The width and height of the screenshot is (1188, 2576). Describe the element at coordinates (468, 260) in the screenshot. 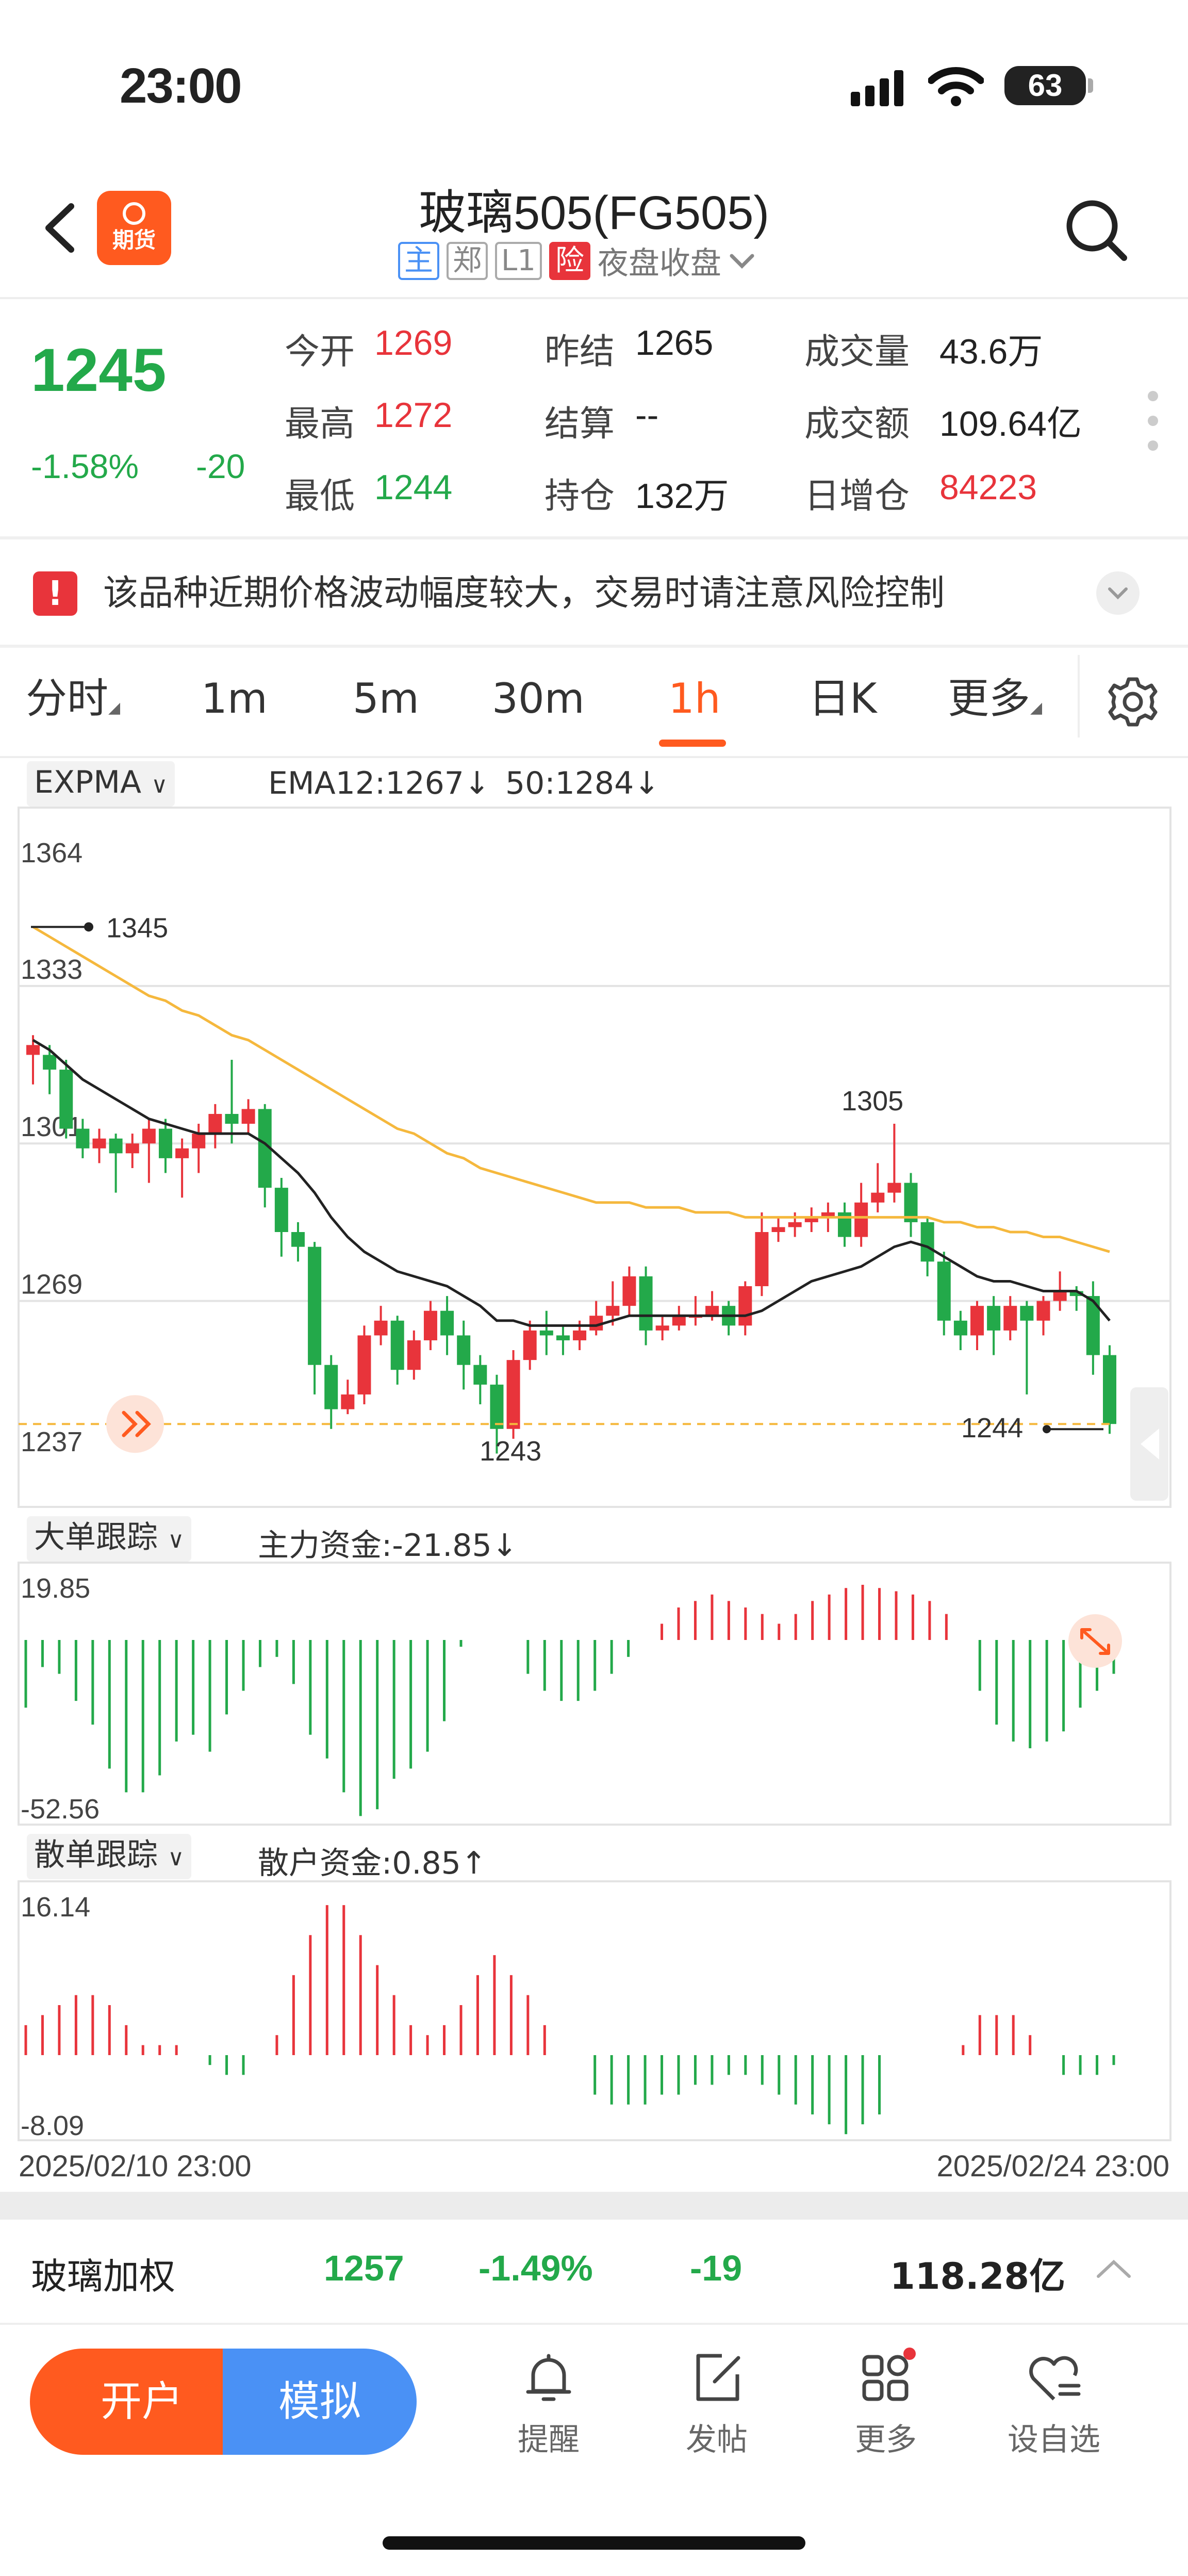

I see `tag-exchange: 郑` at that location.